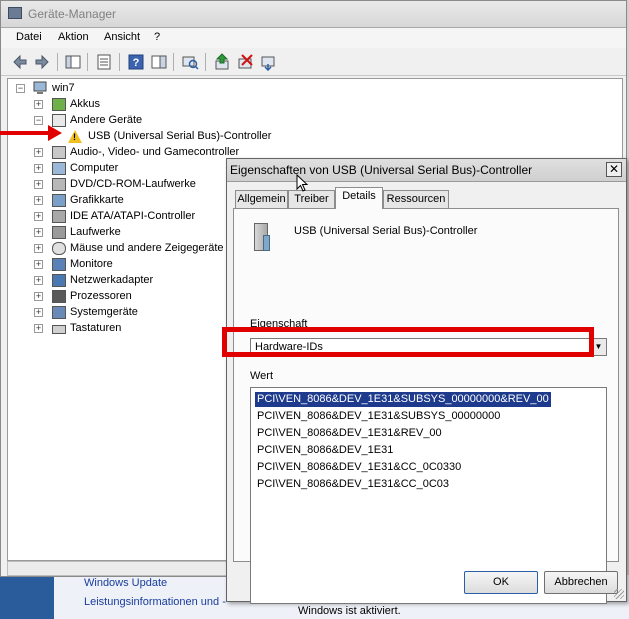 The width and height of the screenshot is (629, 619). What do you see at coordinates (29, 37) in the screenshot?
I see `menu-datei: Datei` at bounding box center [29, 37].